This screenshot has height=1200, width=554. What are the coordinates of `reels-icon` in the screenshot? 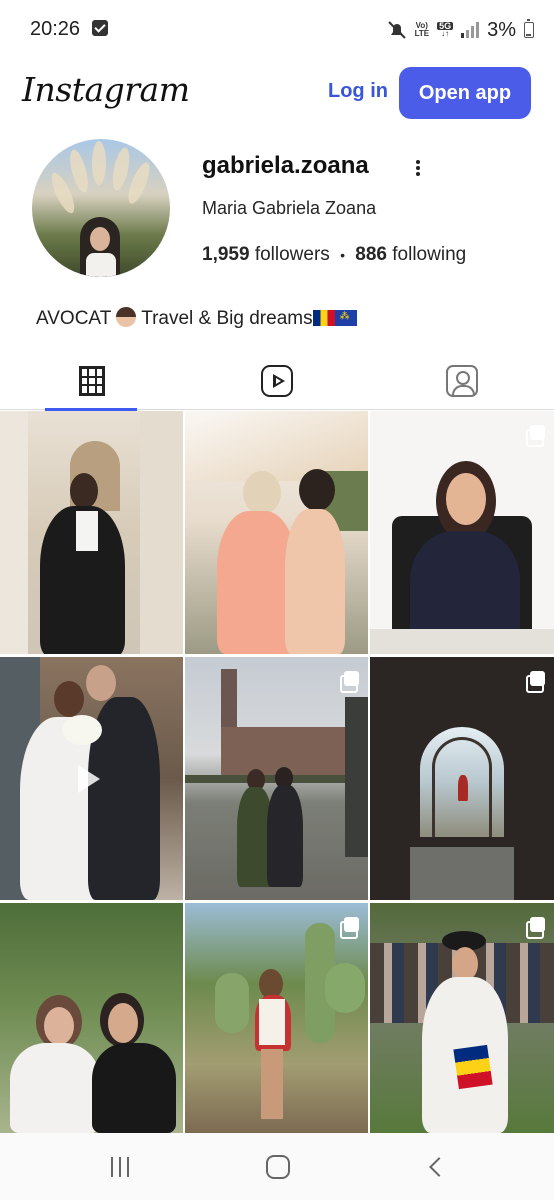 It's located at (277, 381).